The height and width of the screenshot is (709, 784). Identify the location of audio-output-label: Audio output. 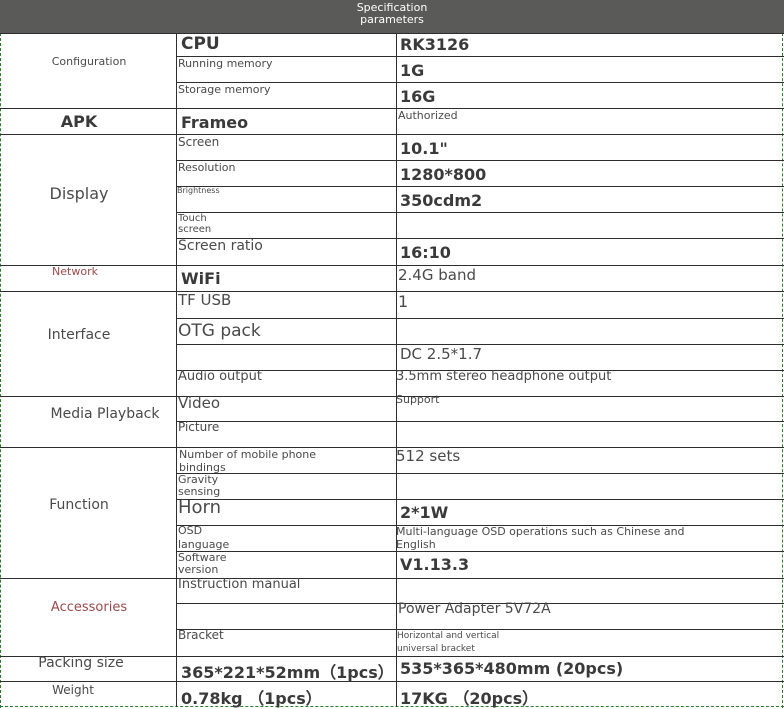
(220, 376).